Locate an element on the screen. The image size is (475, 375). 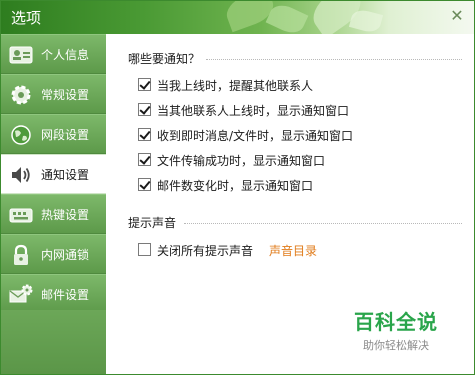
checkbox-label: 收到即时消息/文件时，显示通知窗口 is located at coordinates (255, 136).